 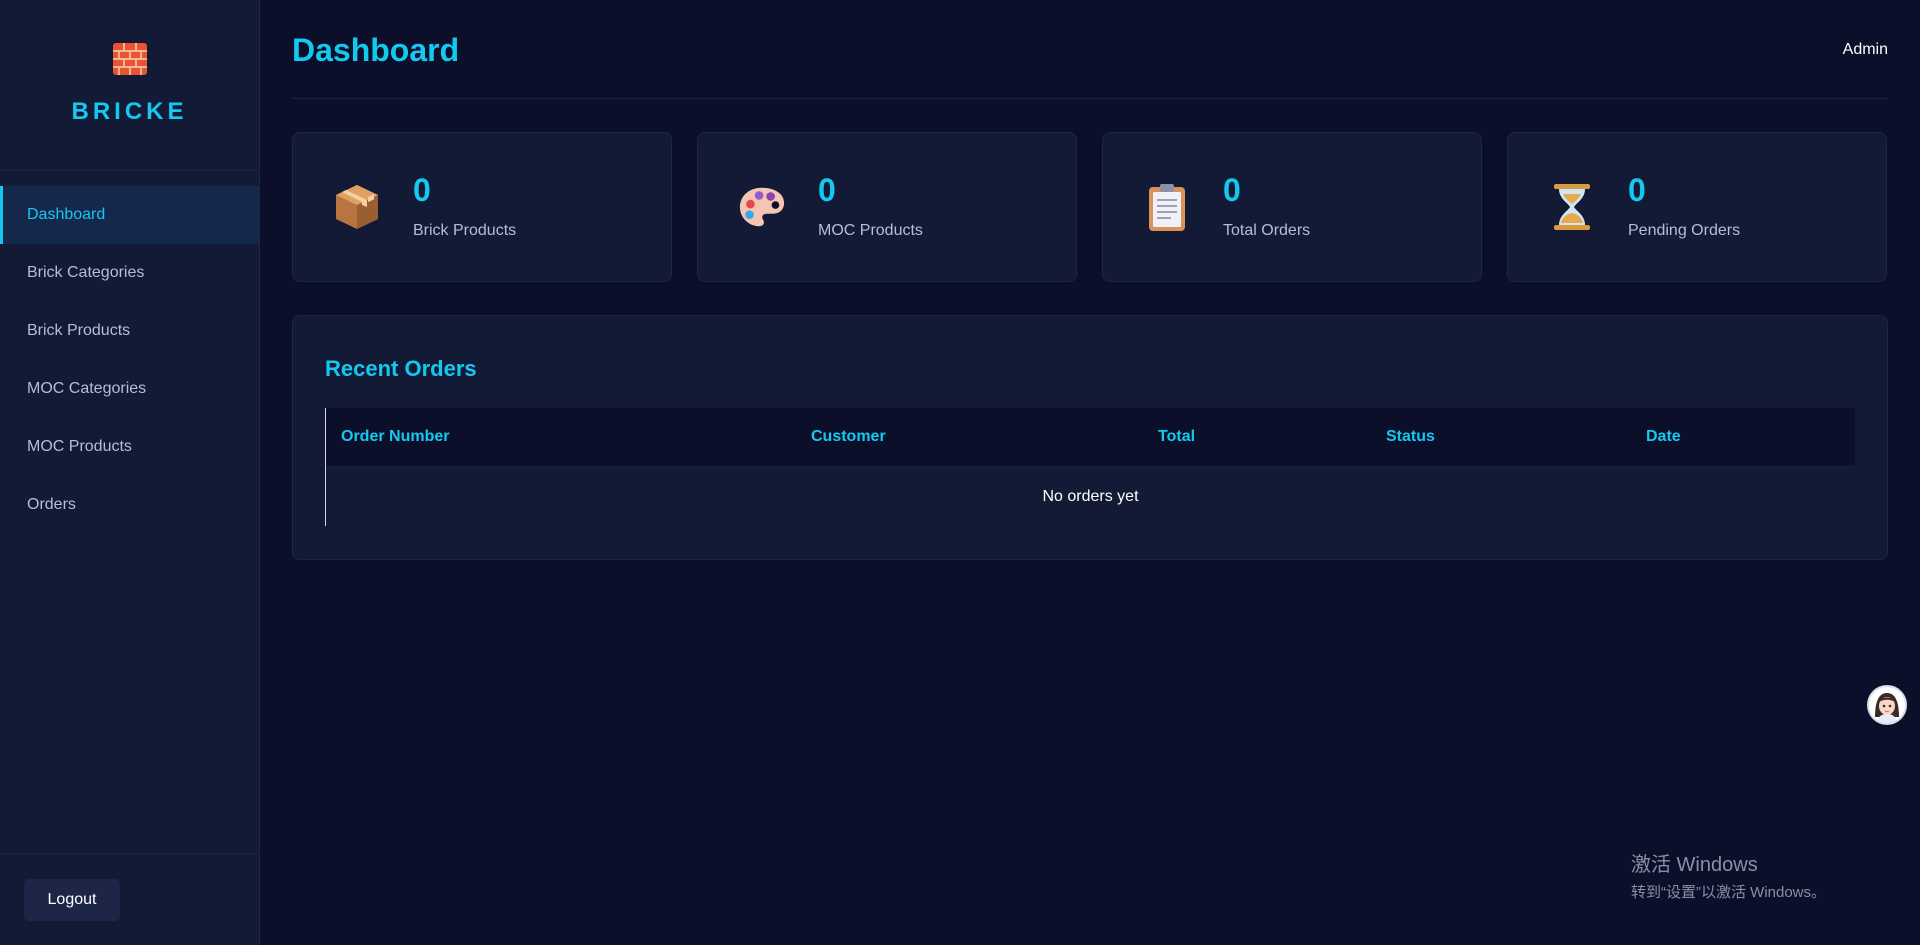 What do you see at coordinates (762, 207) in the screenshot?
I see `palette-icon` at bounding box center [762, 207].